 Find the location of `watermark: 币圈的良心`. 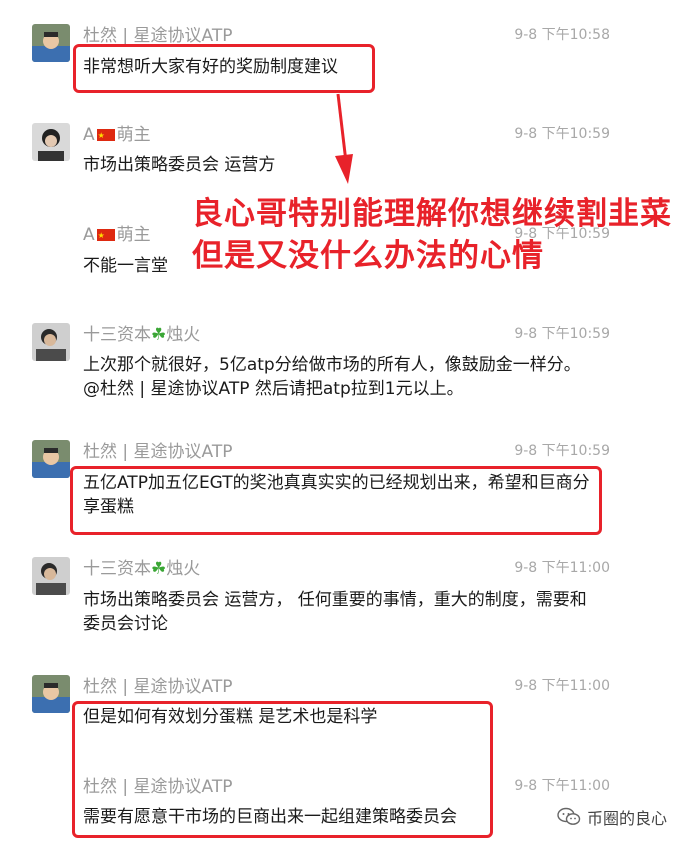

watermark: 币圈的良心 is located at coordinates (612, 817).